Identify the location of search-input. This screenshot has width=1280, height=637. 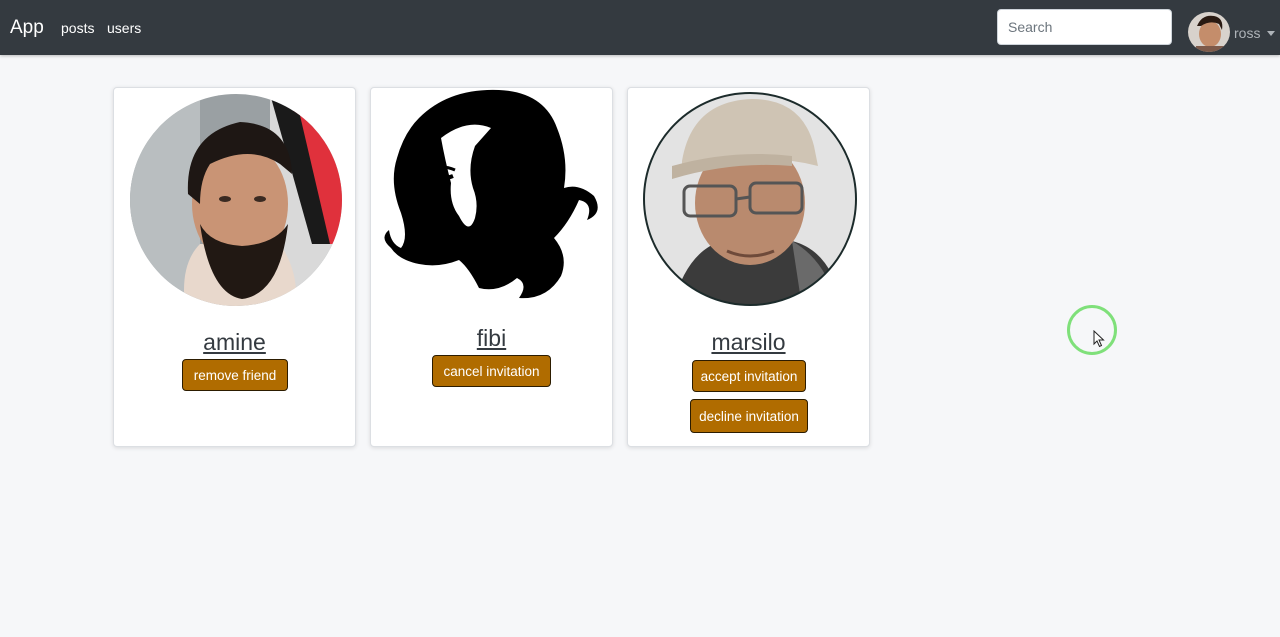
(1084, 27).